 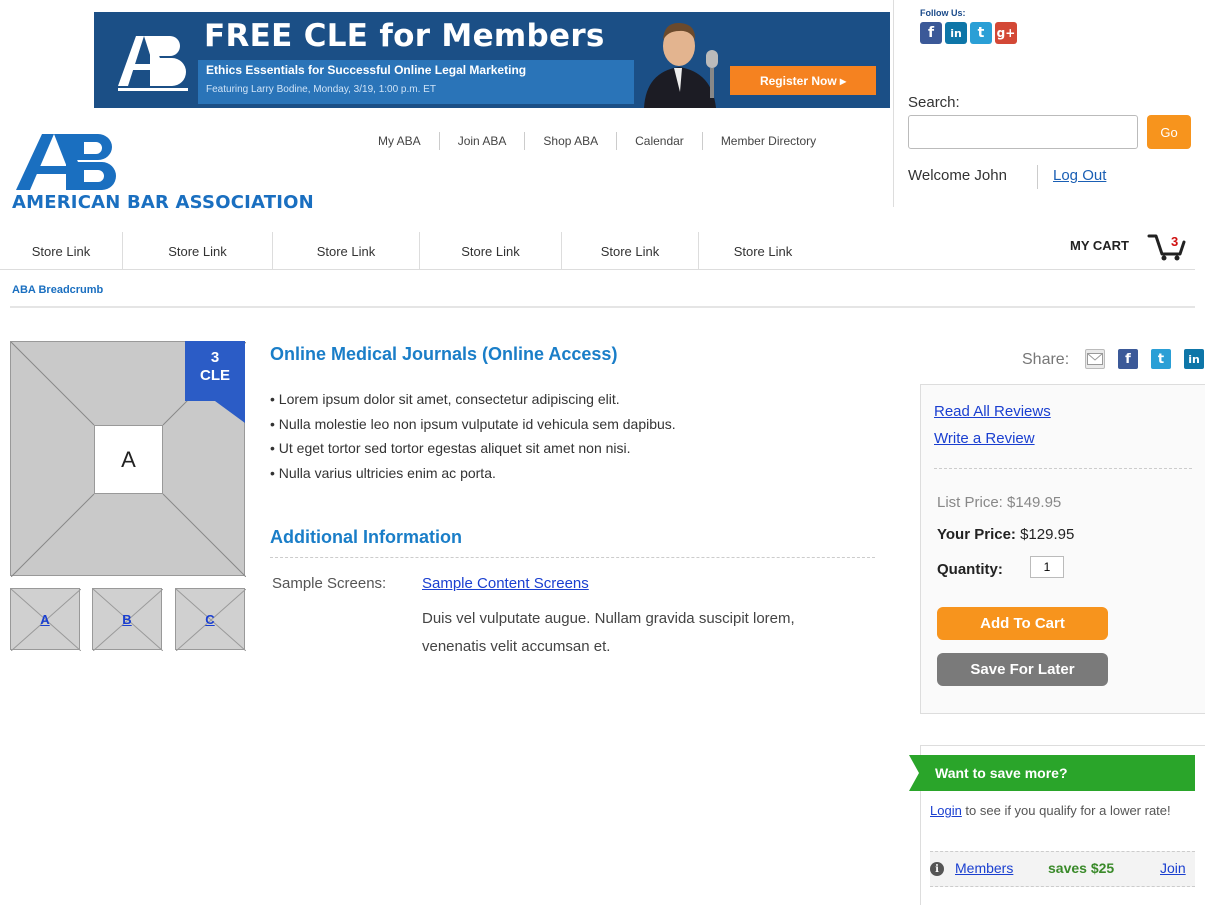 I want to click on thumbnail-a: A, so click(x=45, y=619).